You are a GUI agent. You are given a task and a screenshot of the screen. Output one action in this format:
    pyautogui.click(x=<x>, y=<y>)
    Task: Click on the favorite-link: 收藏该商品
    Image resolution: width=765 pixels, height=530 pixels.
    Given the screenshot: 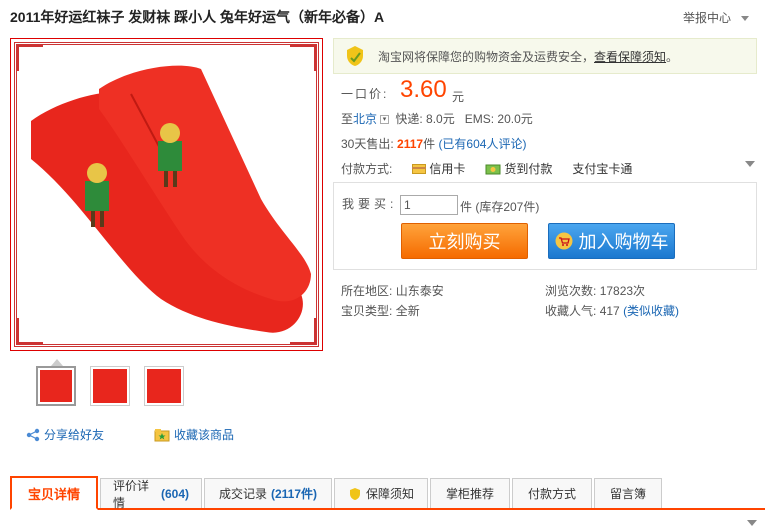 What is the action you would take?
    pyautogui.click(x=194, y=434)
    